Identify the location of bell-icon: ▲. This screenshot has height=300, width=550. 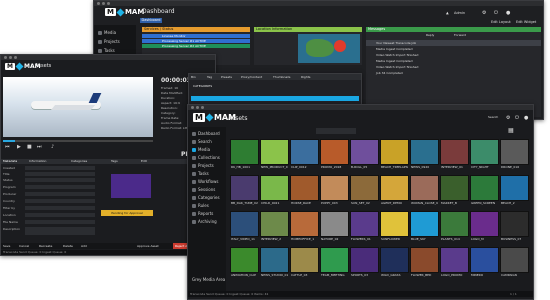
(447, 13).